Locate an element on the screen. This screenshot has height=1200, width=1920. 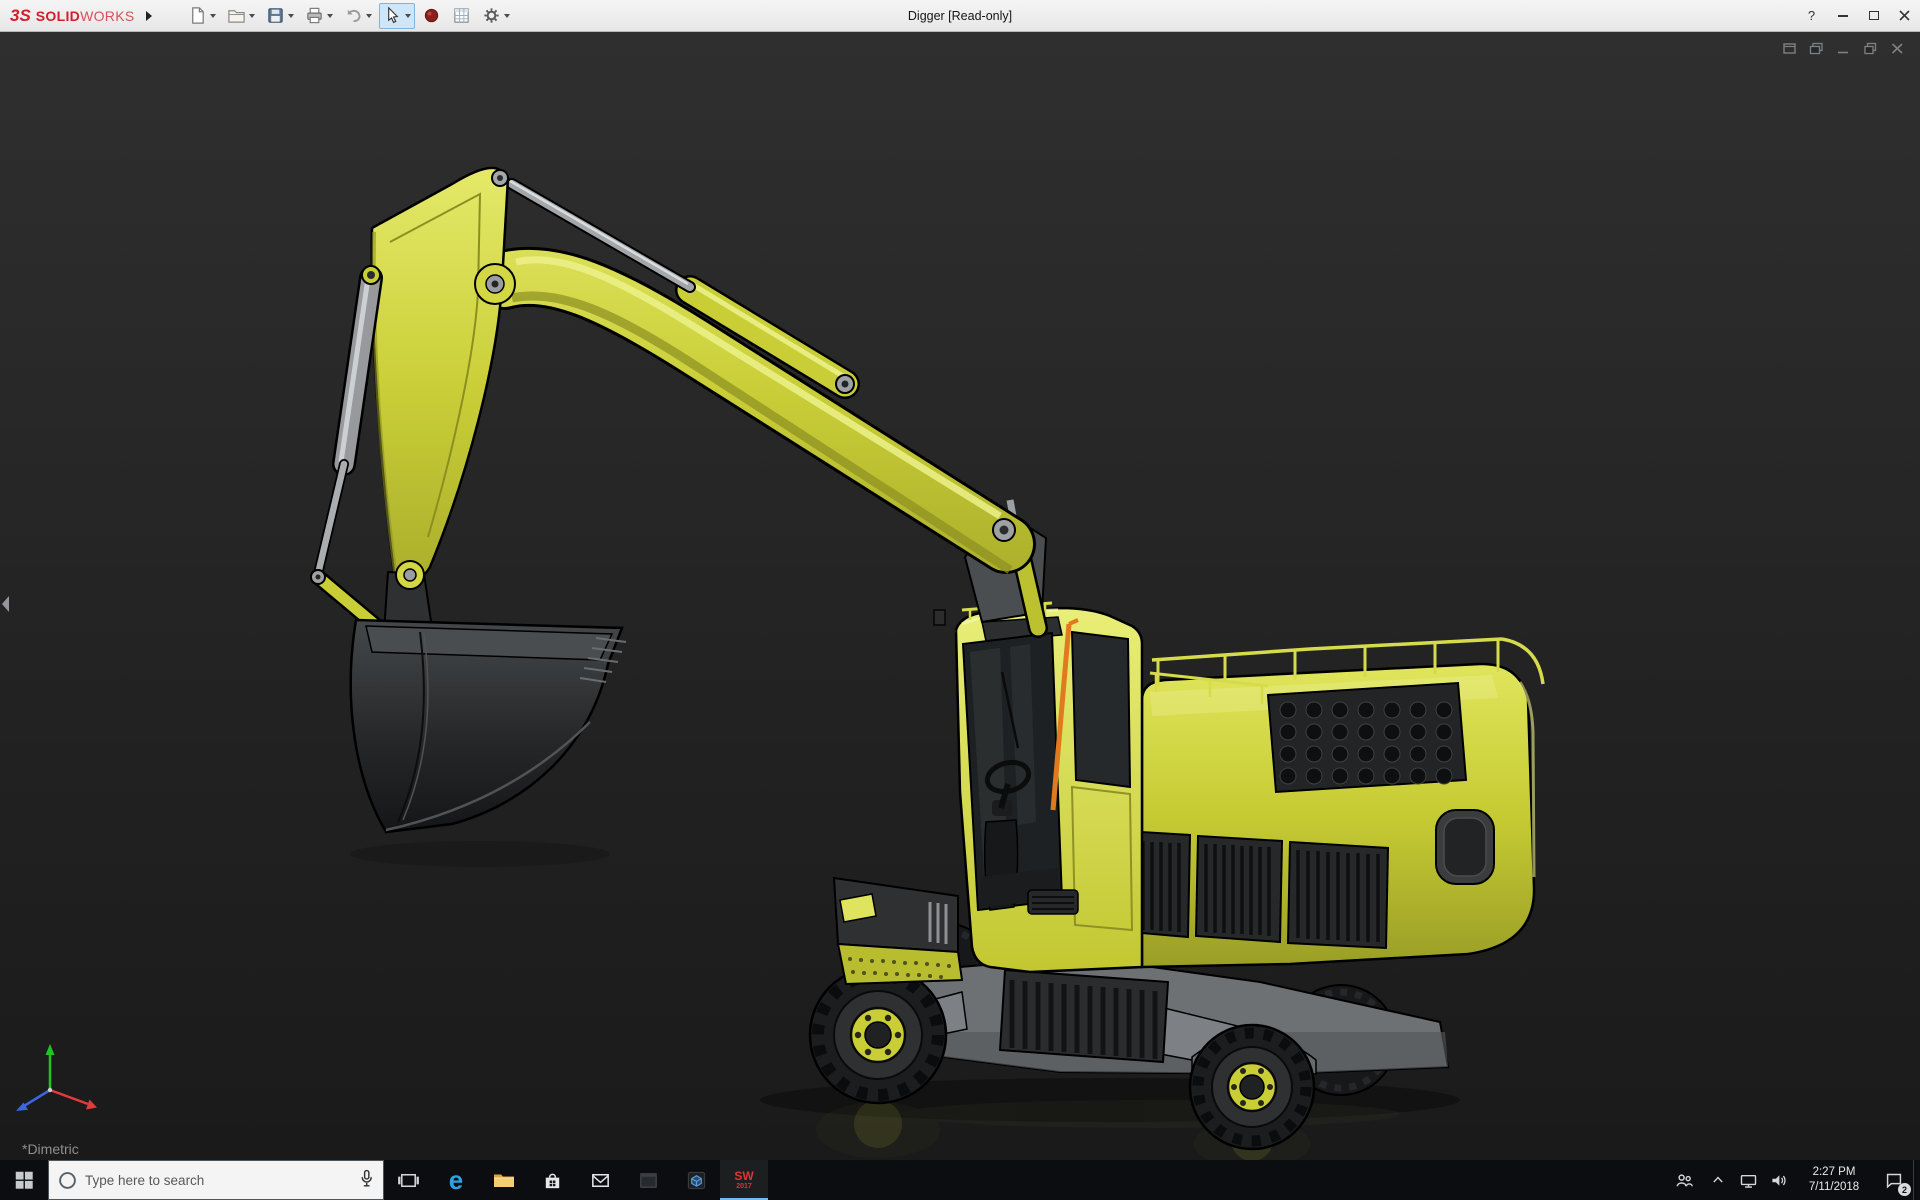
close-icon is located at coordinates (1904, 15).